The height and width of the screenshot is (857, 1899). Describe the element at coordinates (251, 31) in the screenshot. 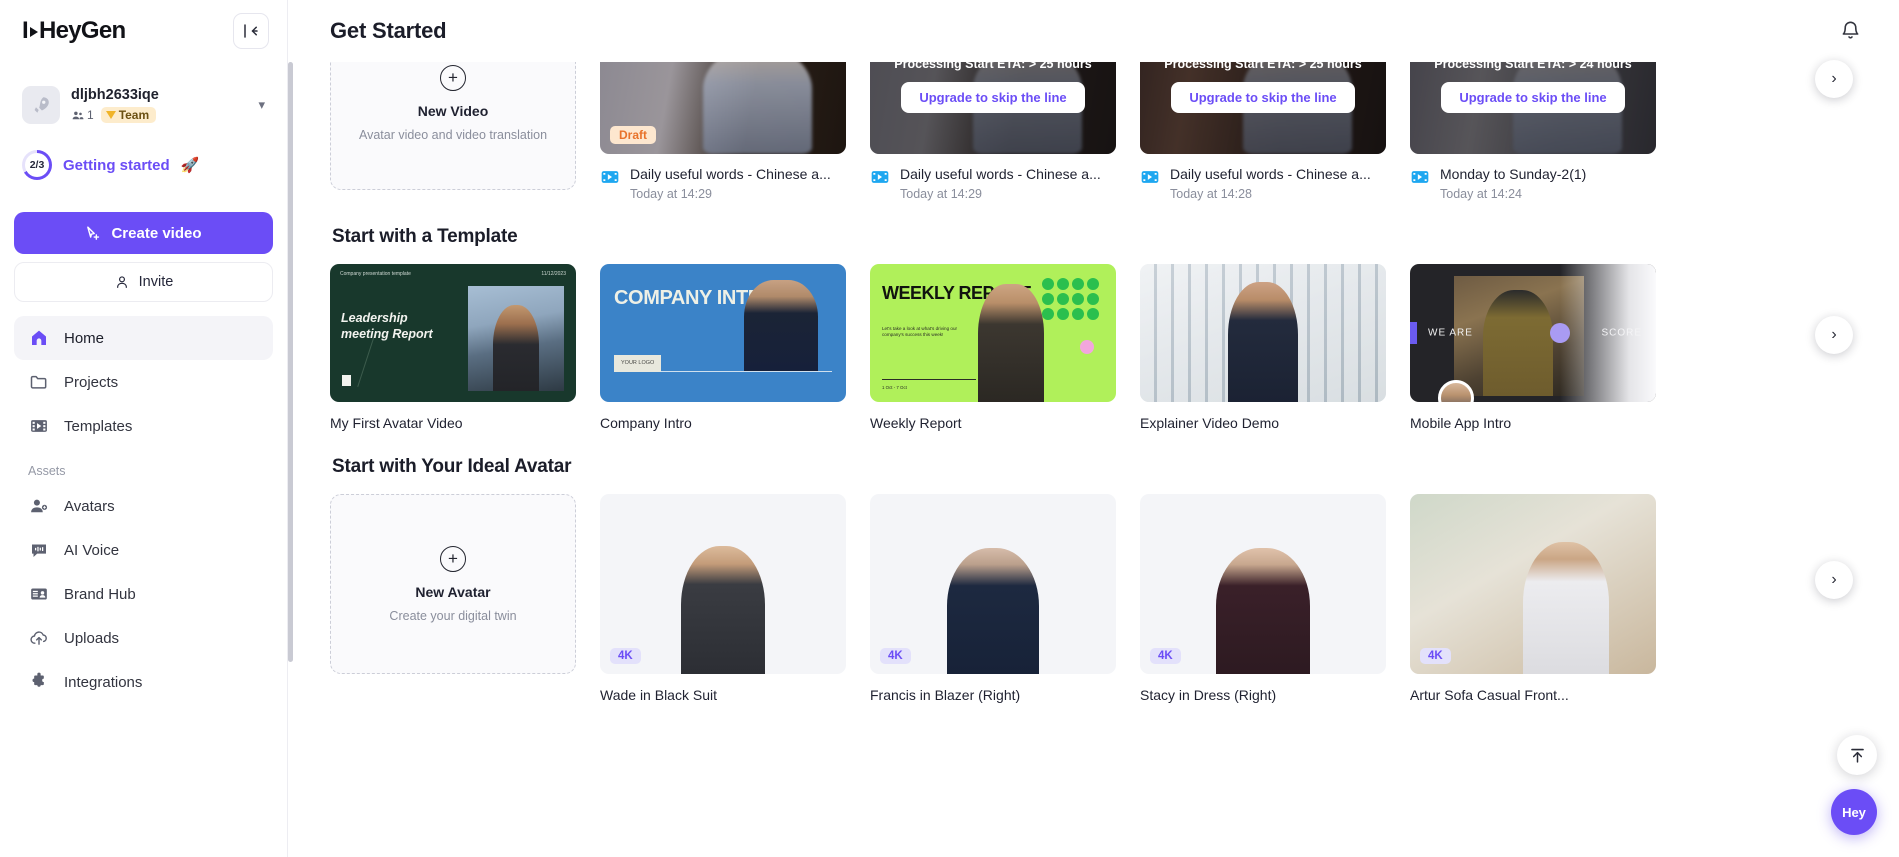

I see `collapse-sidebar-button` at that location.